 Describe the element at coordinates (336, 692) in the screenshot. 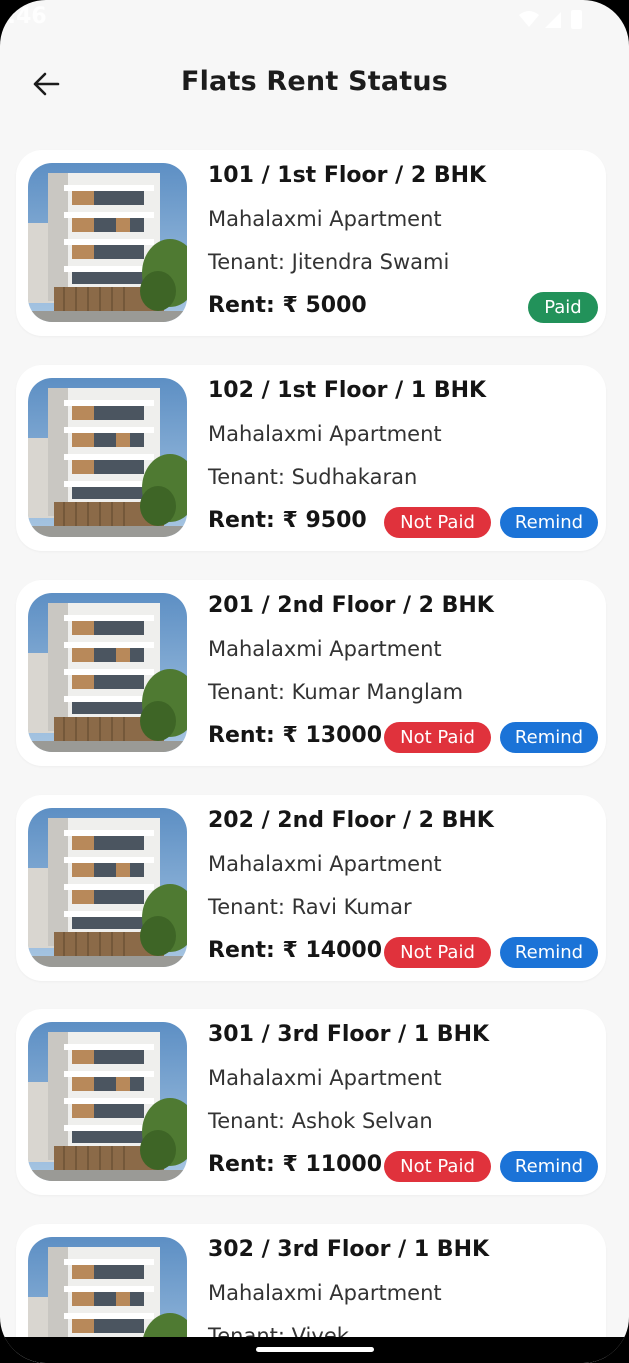

I see `flat-tenant: Tenant: Kumar Manglam` at that location.